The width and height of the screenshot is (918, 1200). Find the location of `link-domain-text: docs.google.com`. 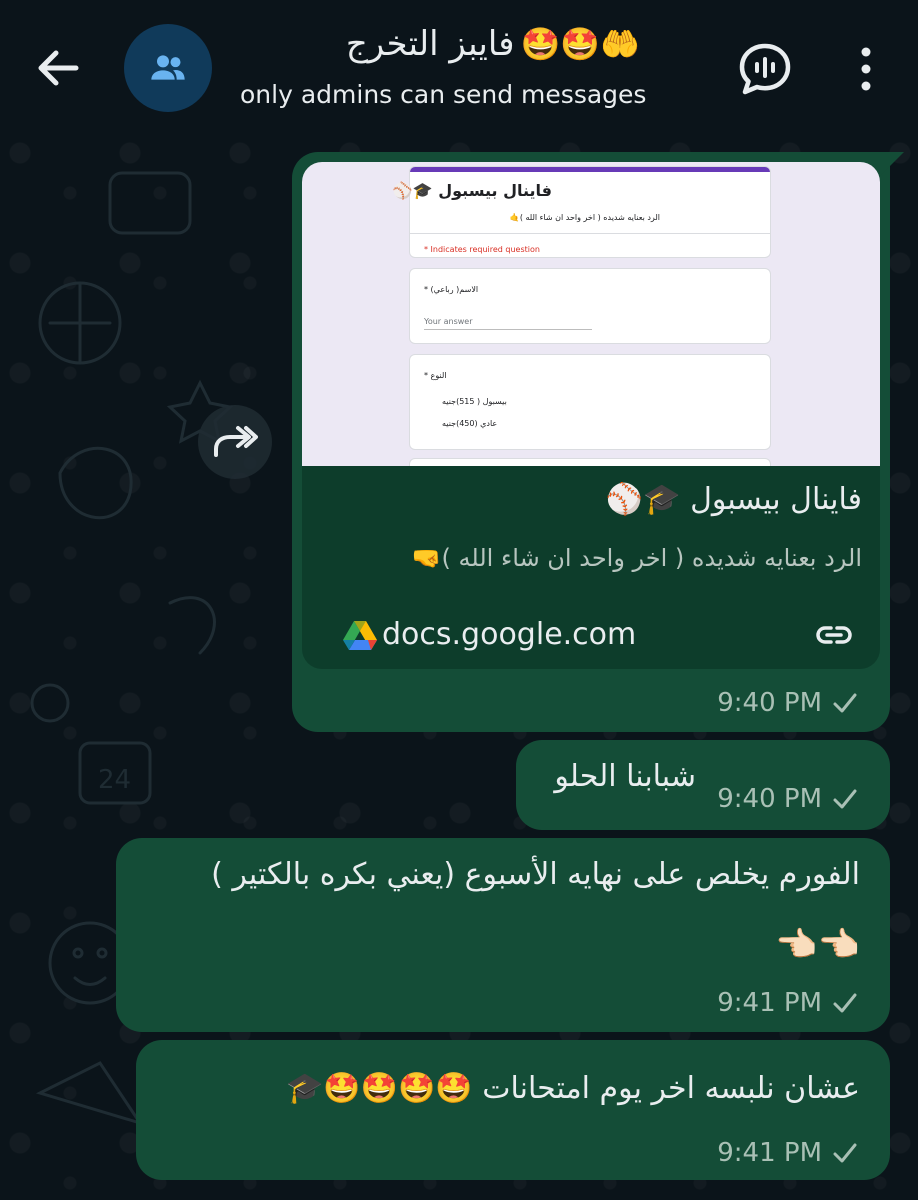

link-domain-text: docs.google.com is located at coordinates (509, 634).